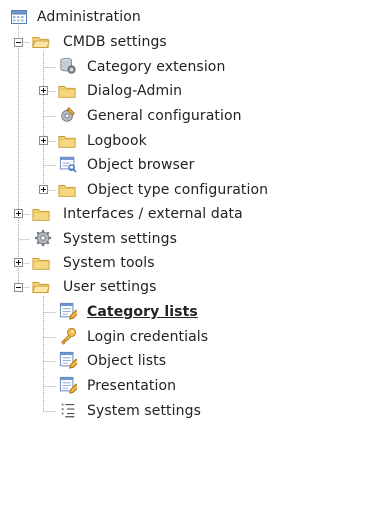 The width and height of the screenshot is (375, 529). I want to click on collapse-toggle-user-settings, so click(18, 287).